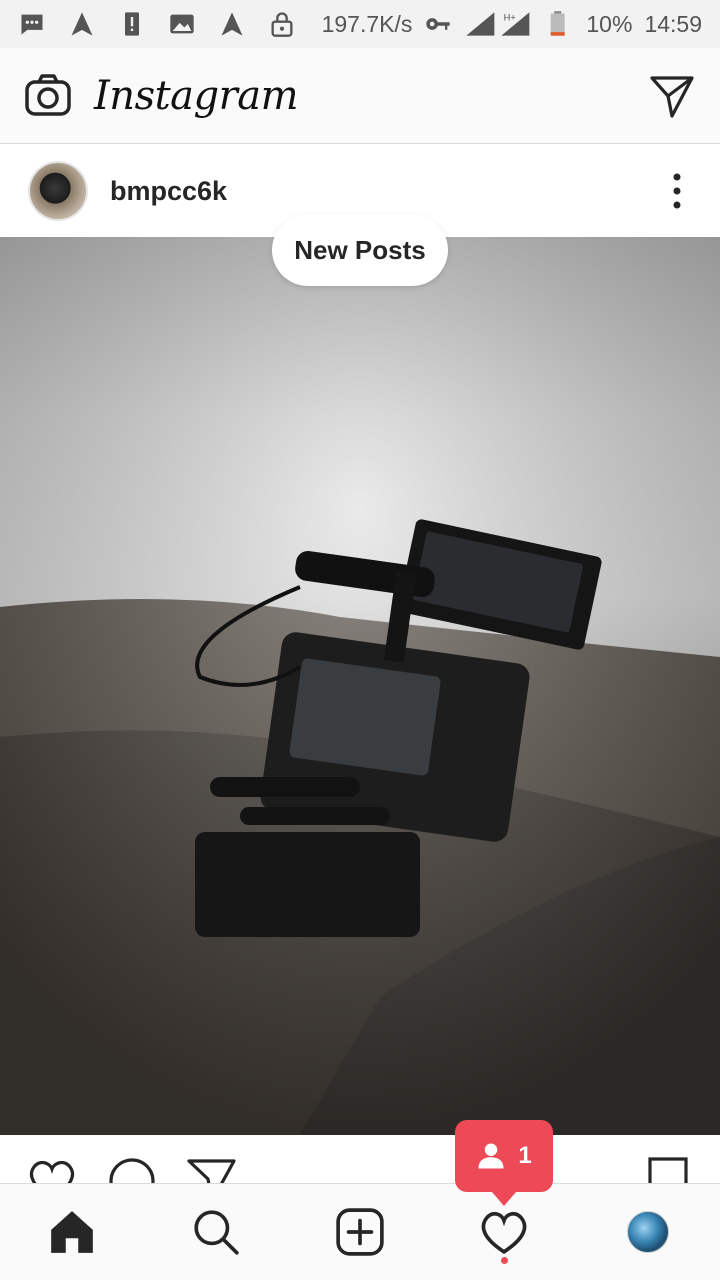  I want to click on more-options-button, so click(677, 191).